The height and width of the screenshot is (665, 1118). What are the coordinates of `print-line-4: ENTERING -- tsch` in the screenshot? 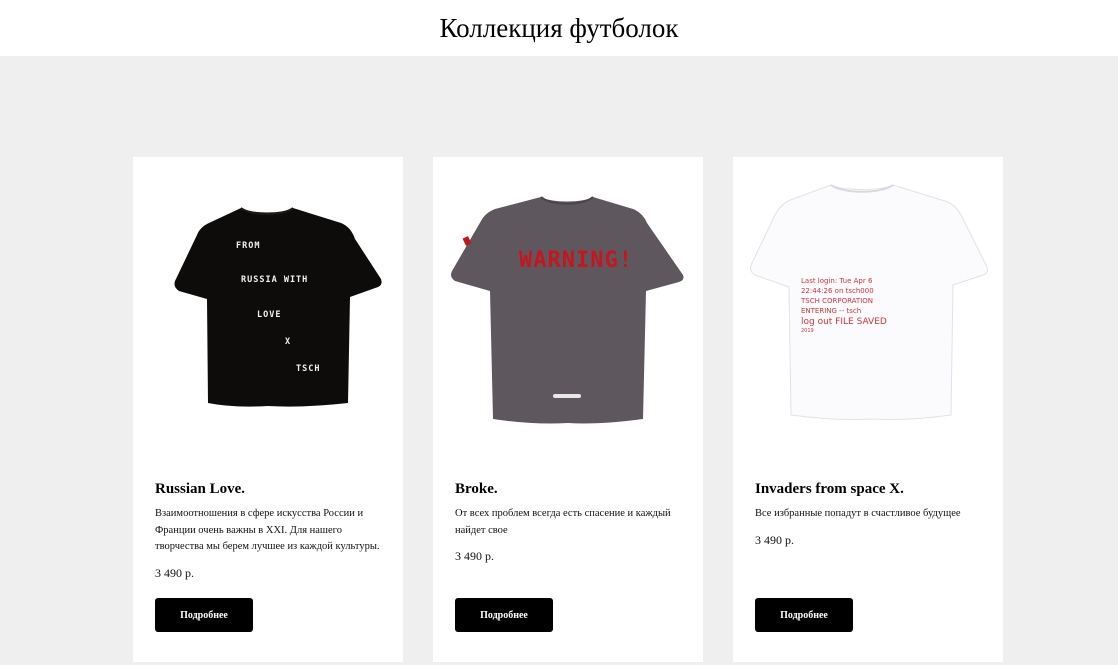 It's located at (831, 311).